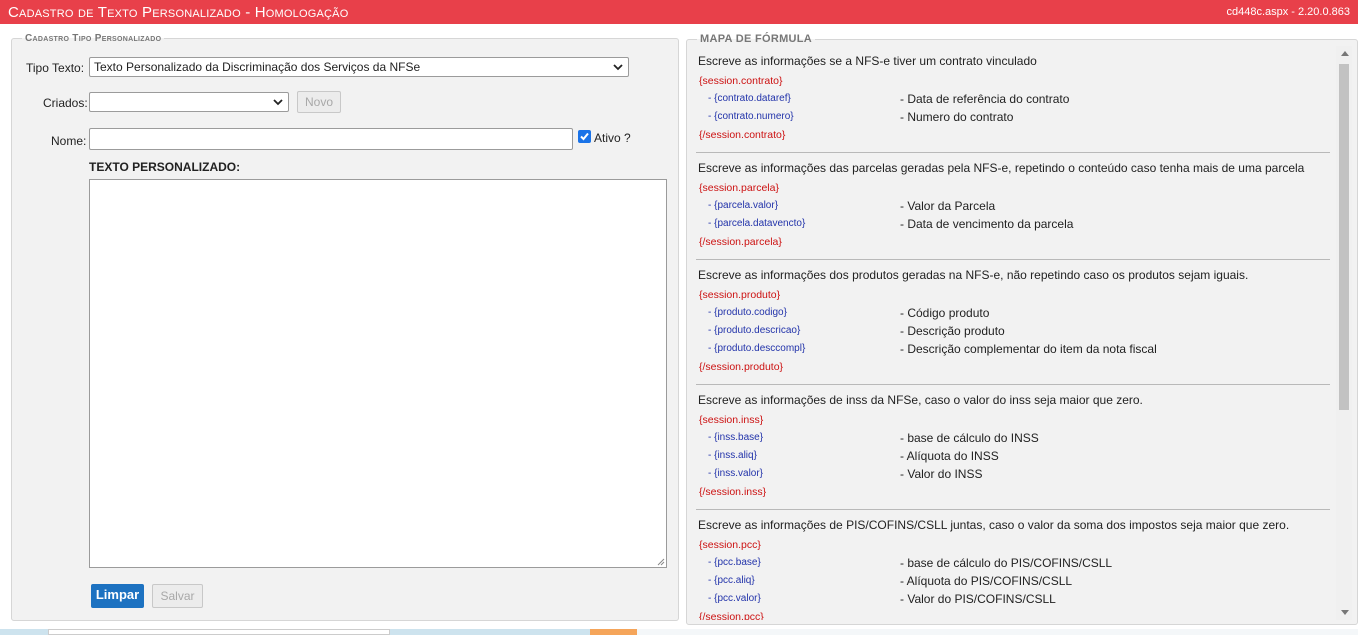 This screenshot has height=635, width=1358. What do you see at coordinates (1345, 53) in the screenshot?
I see `scroll-up-icon` at bounding box center [1345, 53].